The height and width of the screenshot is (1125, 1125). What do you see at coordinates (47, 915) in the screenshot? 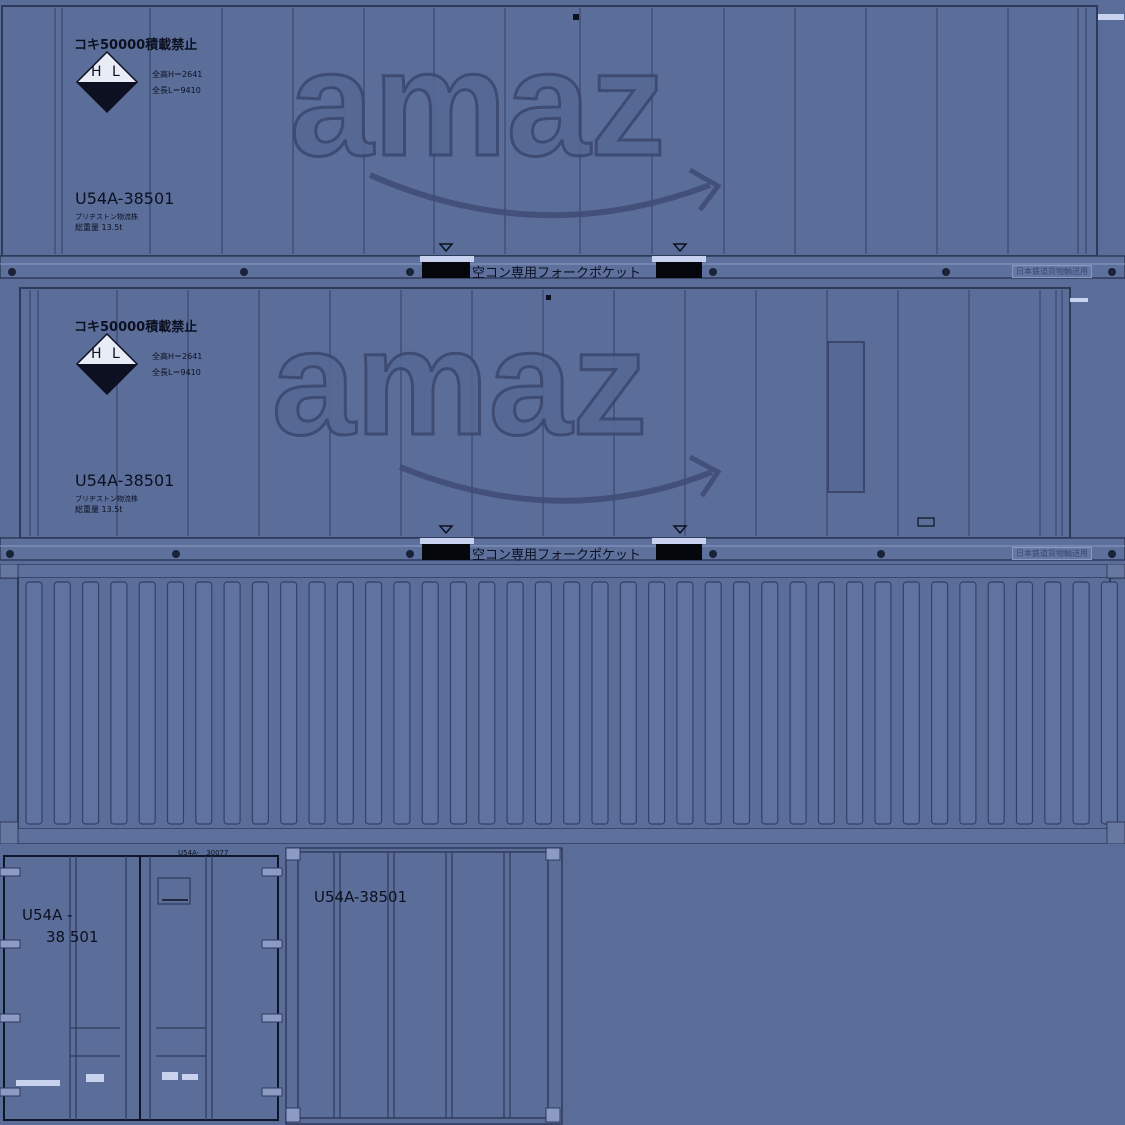
I see `door-number-line1: U54A -` at bounding box center [47, 915].